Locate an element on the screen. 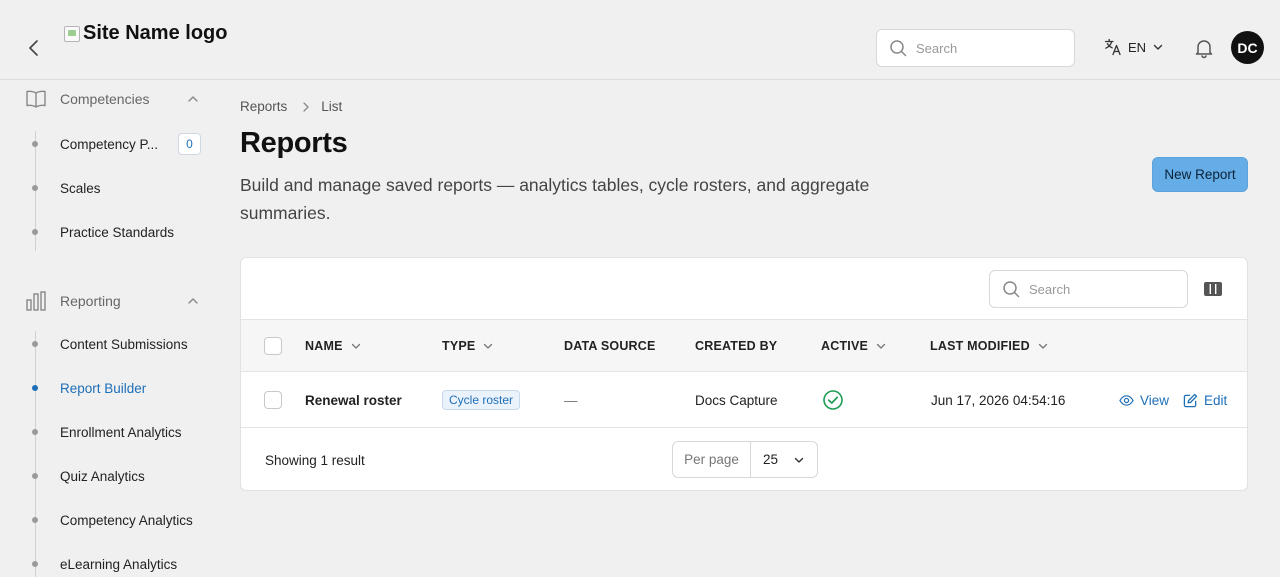 The image size is (1280, 577). sidebar-item-enrollment-analytics: Enrollment Analytics is located at coordinates (115, 432).